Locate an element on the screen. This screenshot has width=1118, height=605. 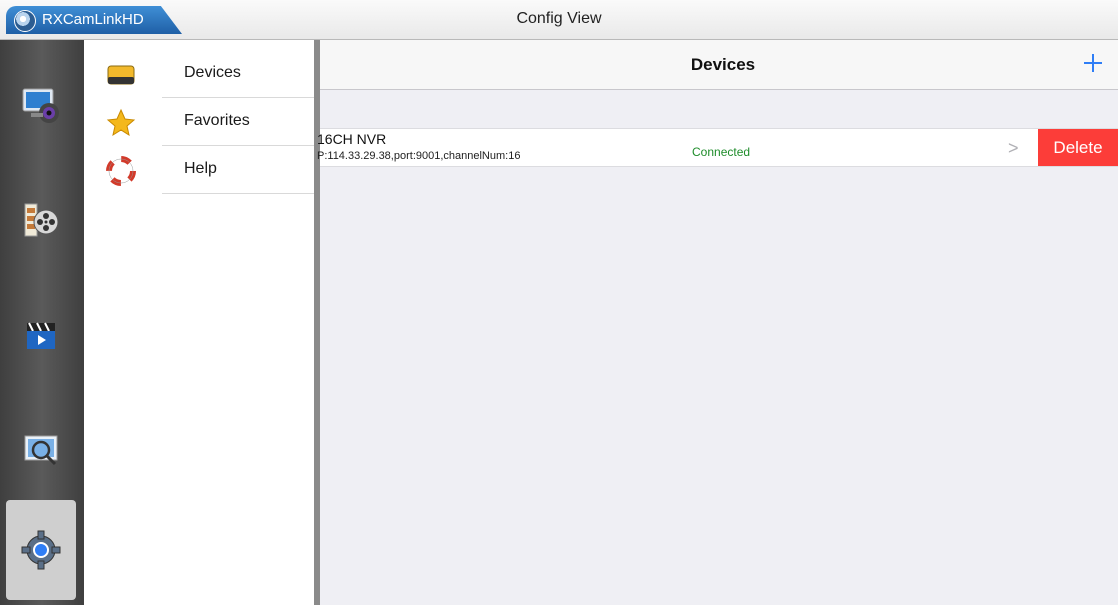
rail-live-view-button is located at coordinates (41, 105).